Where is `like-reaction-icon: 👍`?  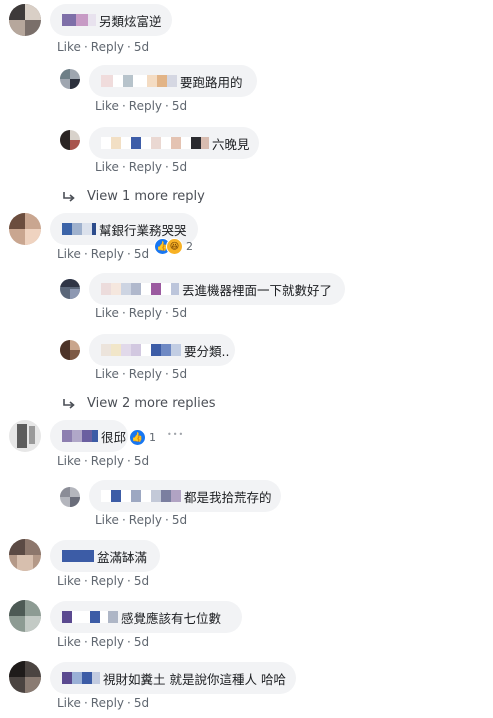 like-reaction-icon: 👍 is located at coordinates (137, 437).